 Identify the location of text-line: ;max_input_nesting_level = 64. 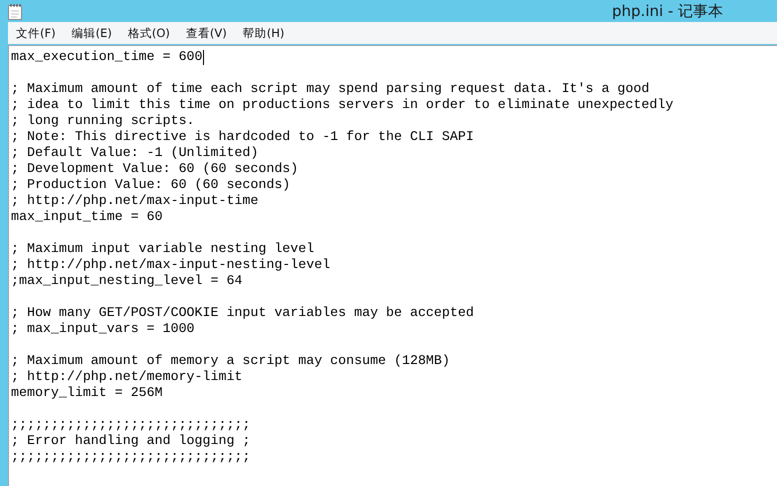
(126, 281).